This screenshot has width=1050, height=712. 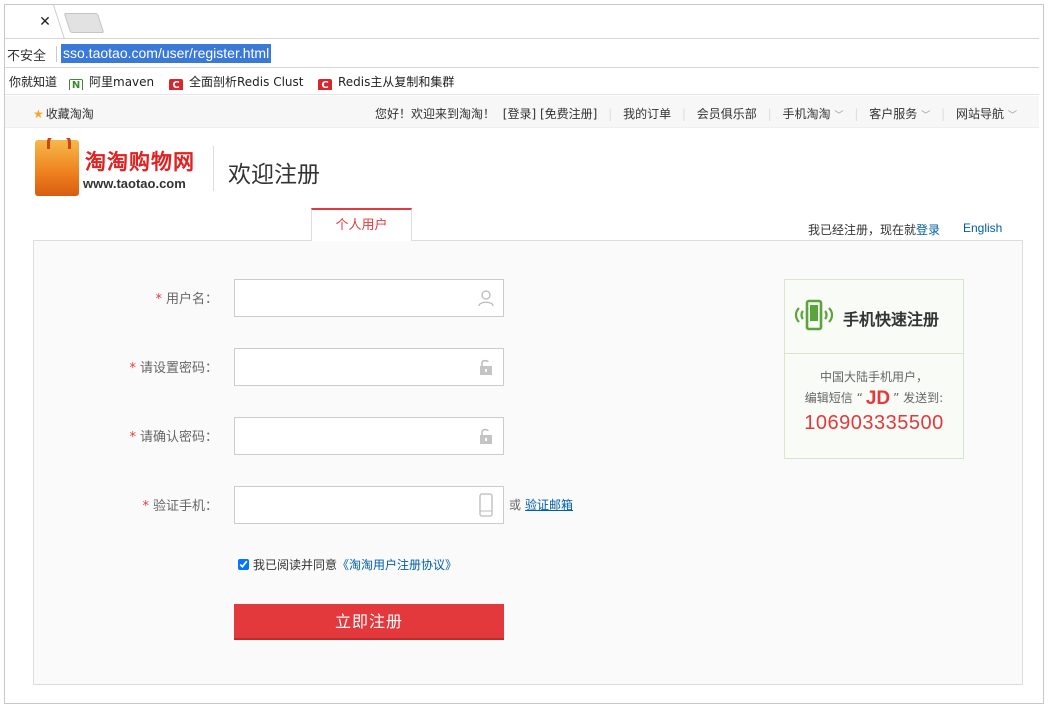 I want to click on password-label: * 请设置密码：, so click(x=173, y=366).